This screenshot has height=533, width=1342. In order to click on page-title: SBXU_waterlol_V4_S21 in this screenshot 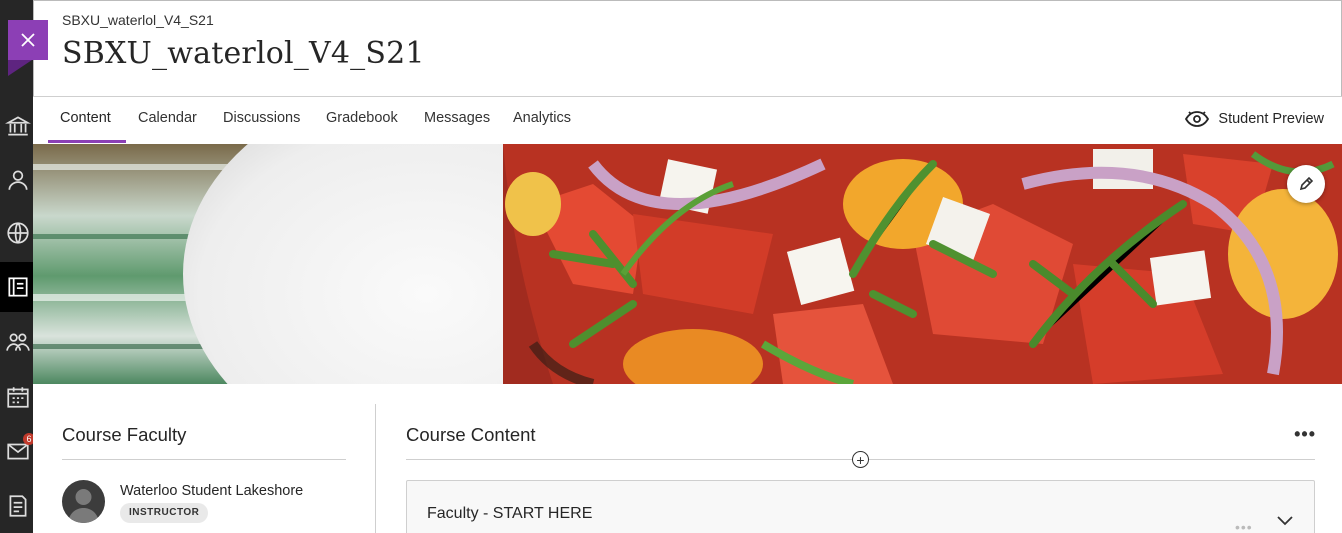, I will do `click(243, 53)`.